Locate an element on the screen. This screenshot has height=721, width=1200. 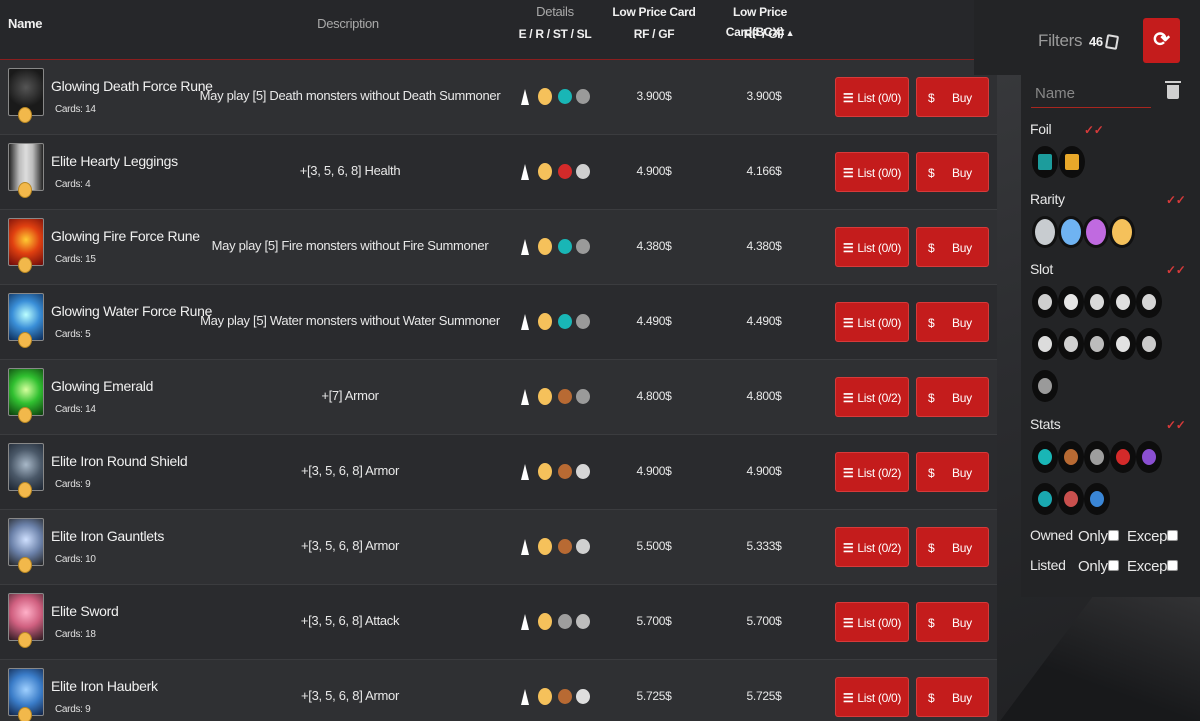
low-price-card: 5.500$ is located at coordinates (654, 546).